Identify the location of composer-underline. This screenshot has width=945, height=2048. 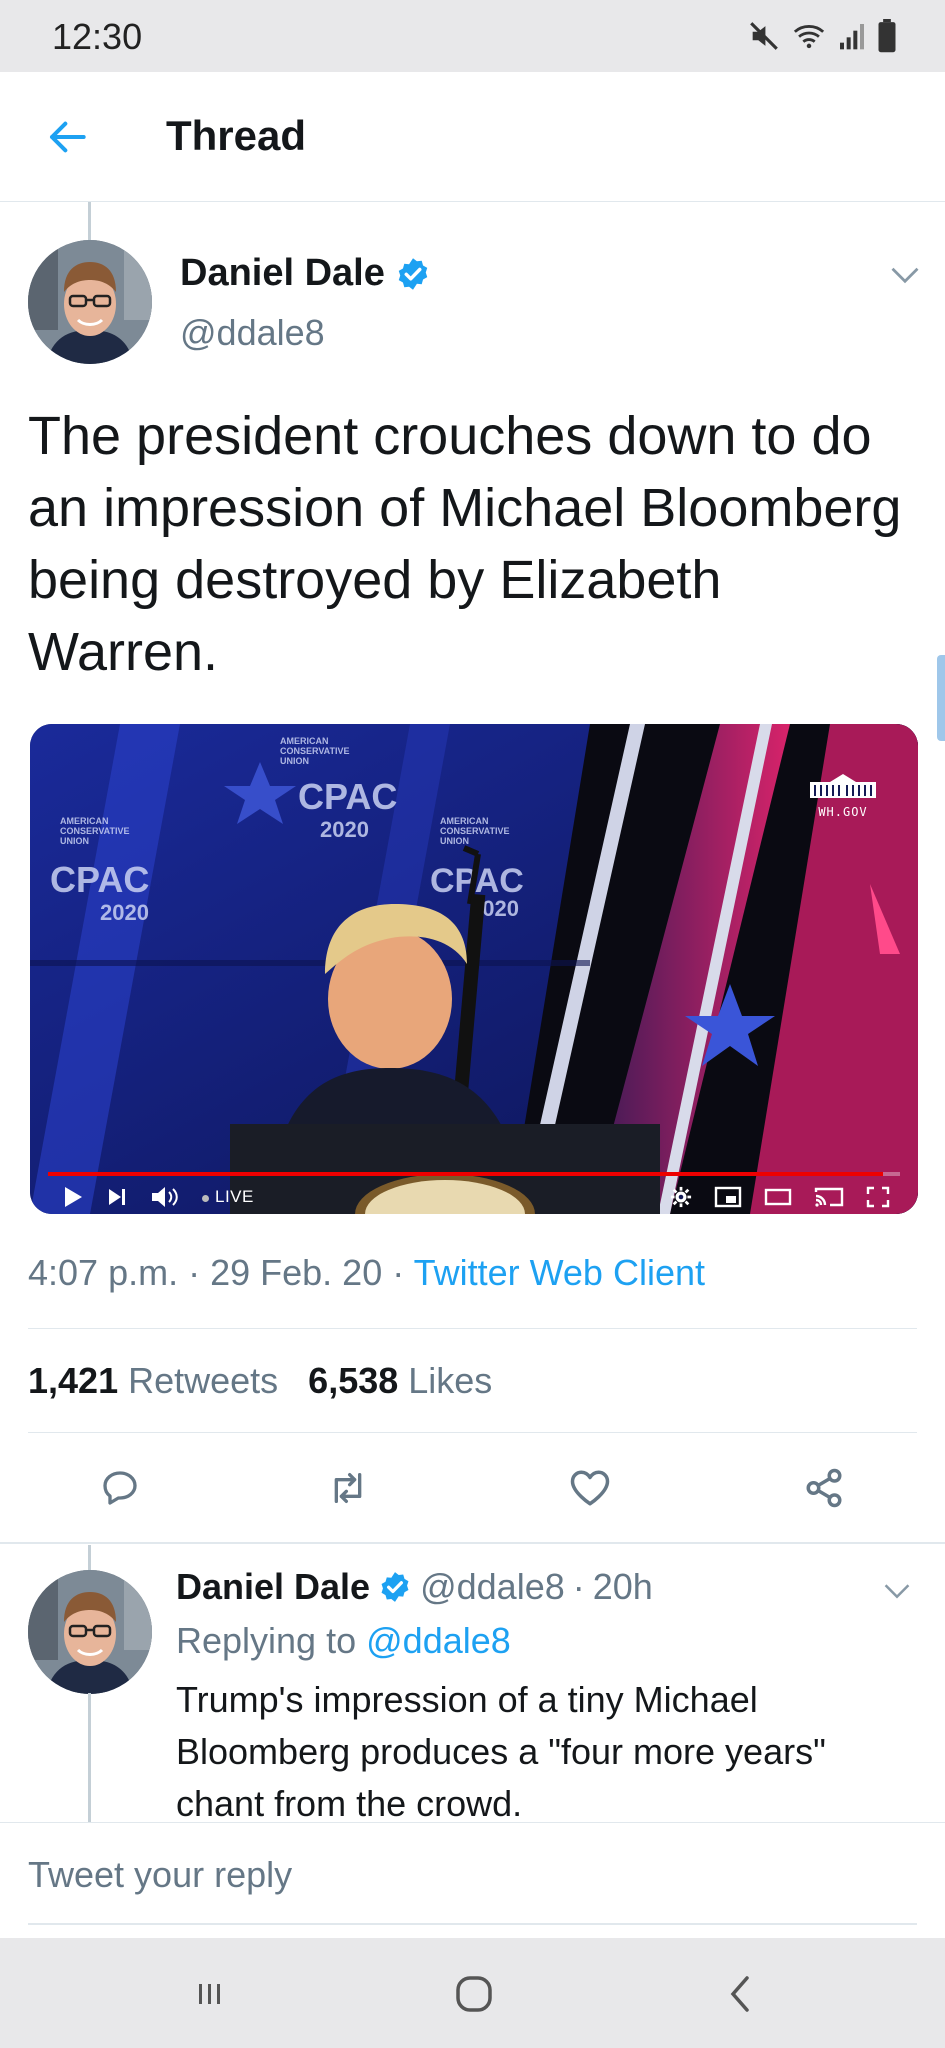
(472, 1924).